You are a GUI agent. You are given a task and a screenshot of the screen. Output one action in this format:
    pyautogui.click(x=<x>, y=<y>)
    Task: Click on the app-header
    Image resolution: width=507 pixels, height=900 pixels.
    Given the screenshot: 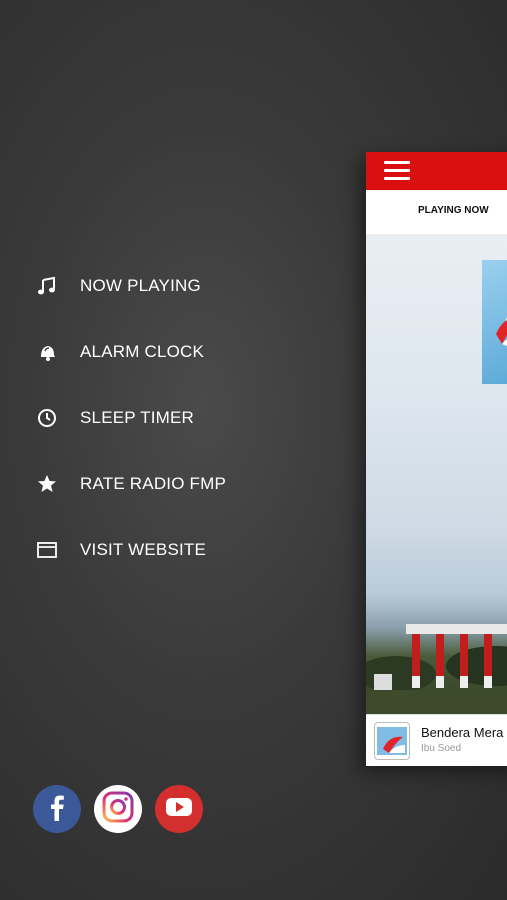 What is the action you would take?
    pyautogui.click(x=436, y=171)
    